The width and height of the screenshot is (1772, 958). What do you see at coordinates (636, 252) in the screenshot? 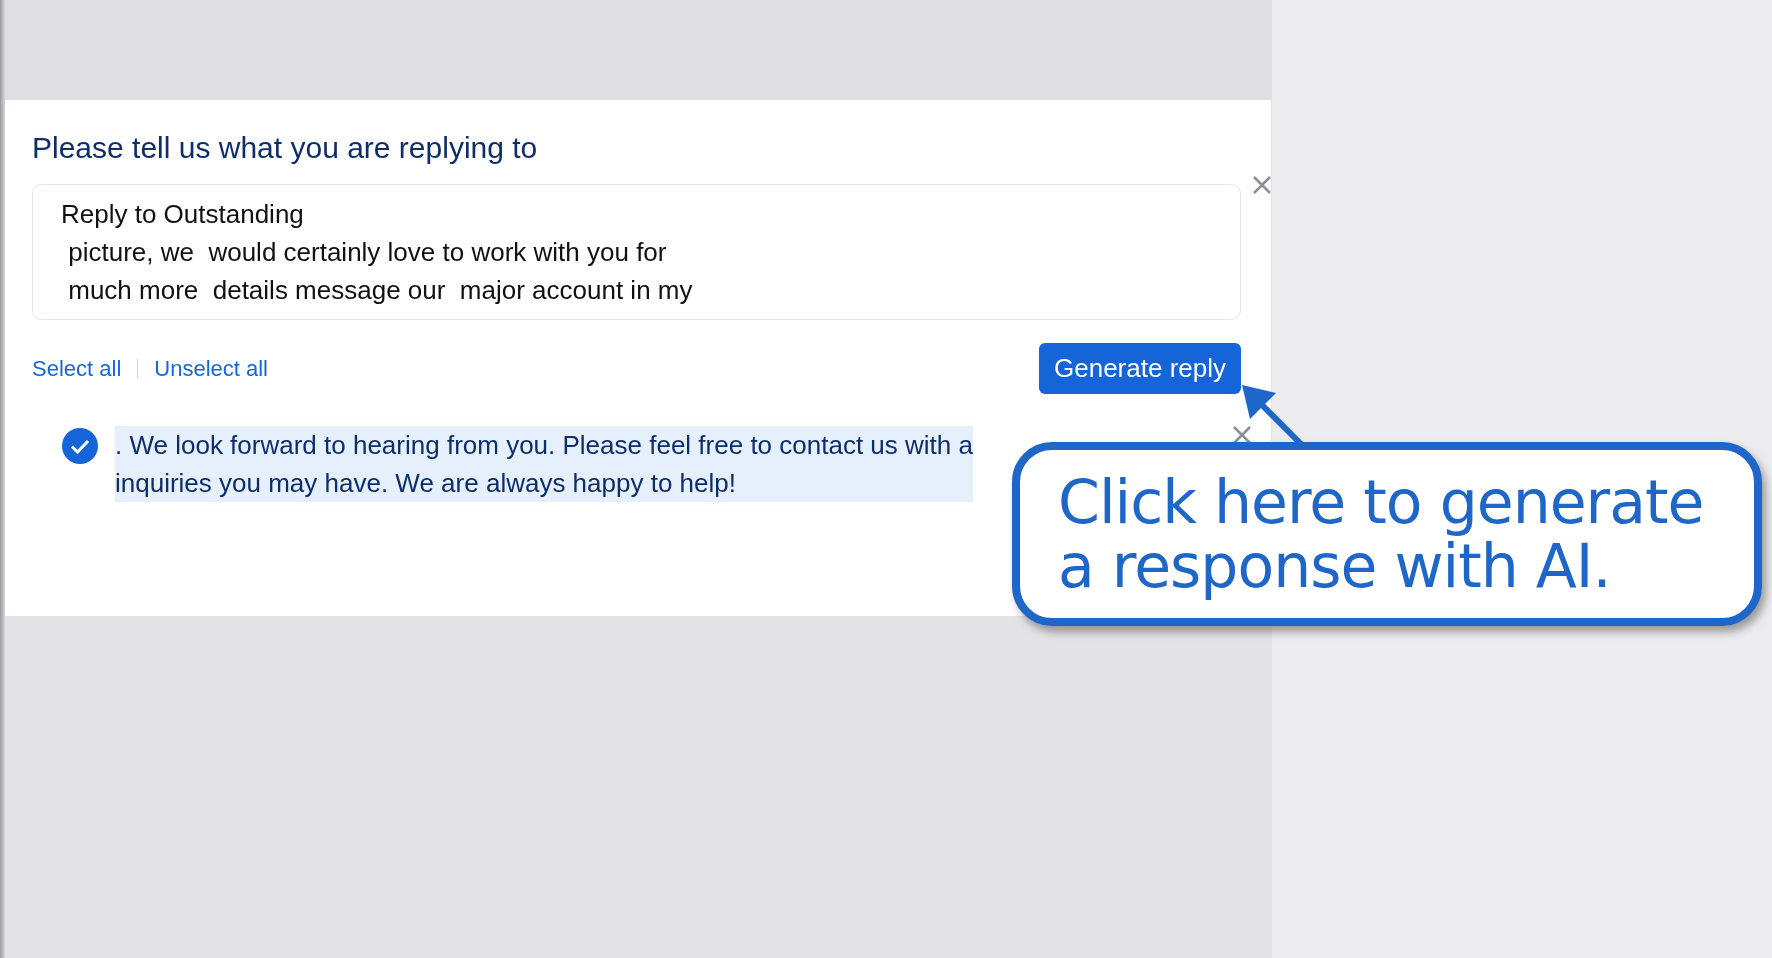
I see `context-text-field: Reply to Outstanding picture, we would certainly love to work with you for much more details message our major account in my` at bounding box center [636, 252].